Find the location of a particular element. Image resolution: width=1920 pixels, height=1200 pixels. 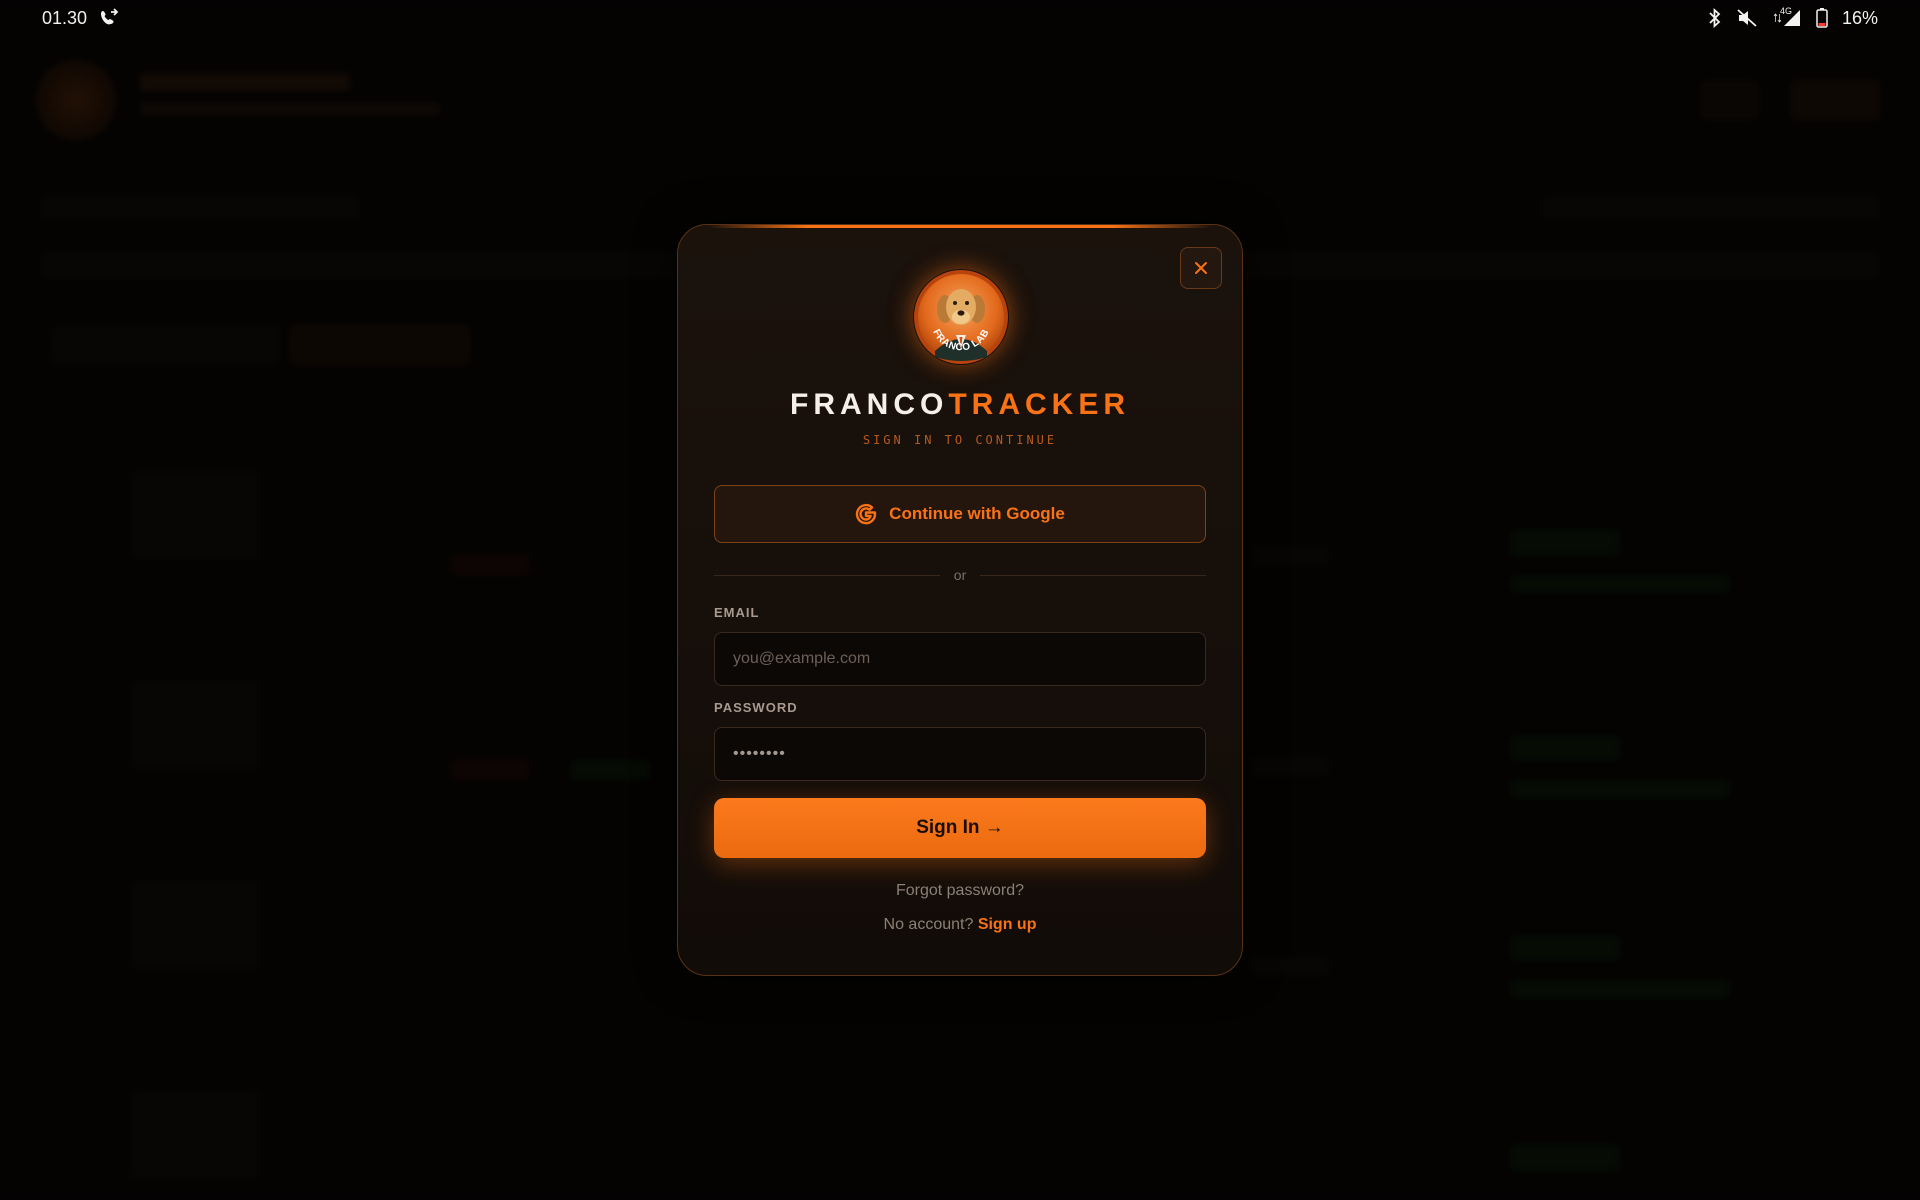

battery-level: 16% is located at coordinates (1859, 17).